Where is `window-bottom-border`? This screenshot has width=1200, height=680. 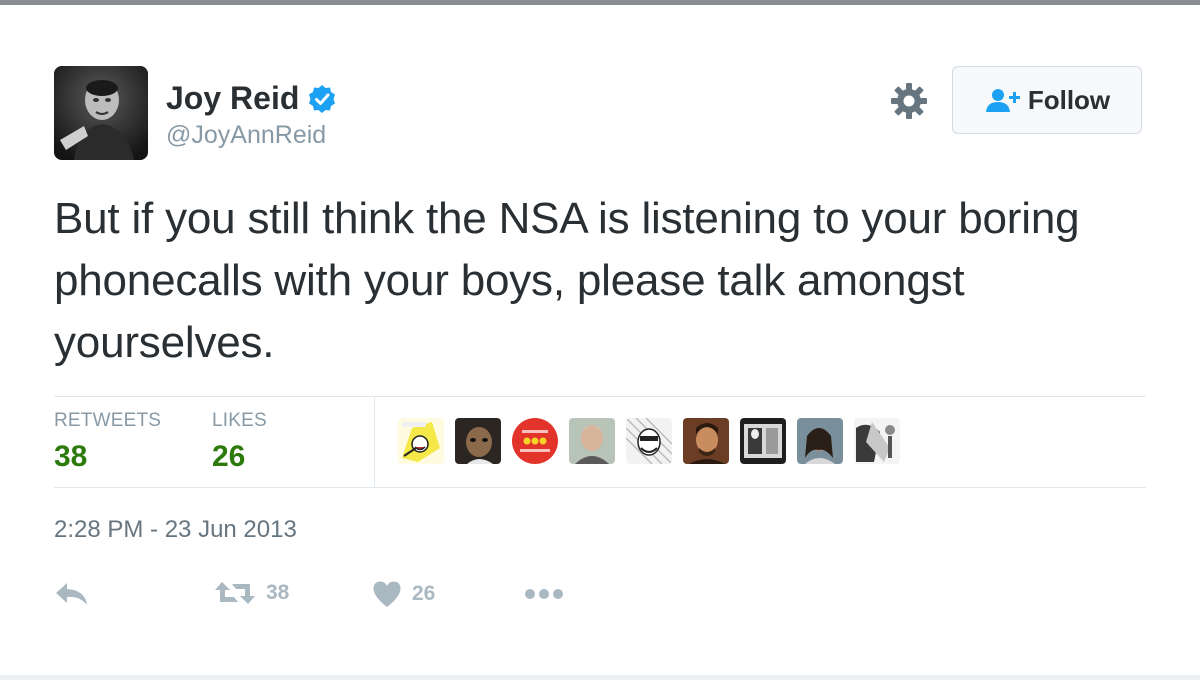
window-bottom-border is located at coordinates (600, 677).